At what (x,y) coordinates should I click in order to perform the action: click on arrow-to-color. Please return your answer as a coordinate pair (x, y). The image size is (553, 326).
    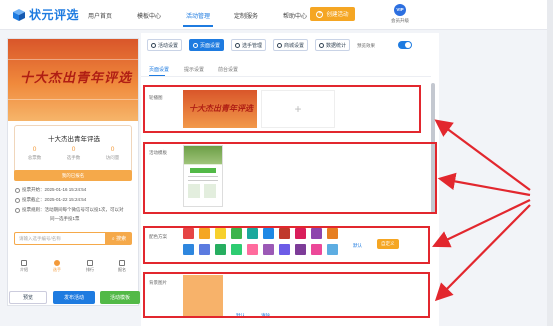
    Looking at the image, I should click on (481, 223).